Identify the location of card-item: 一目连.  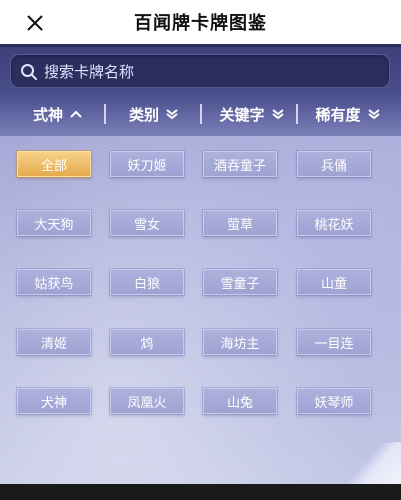
(334, 342).